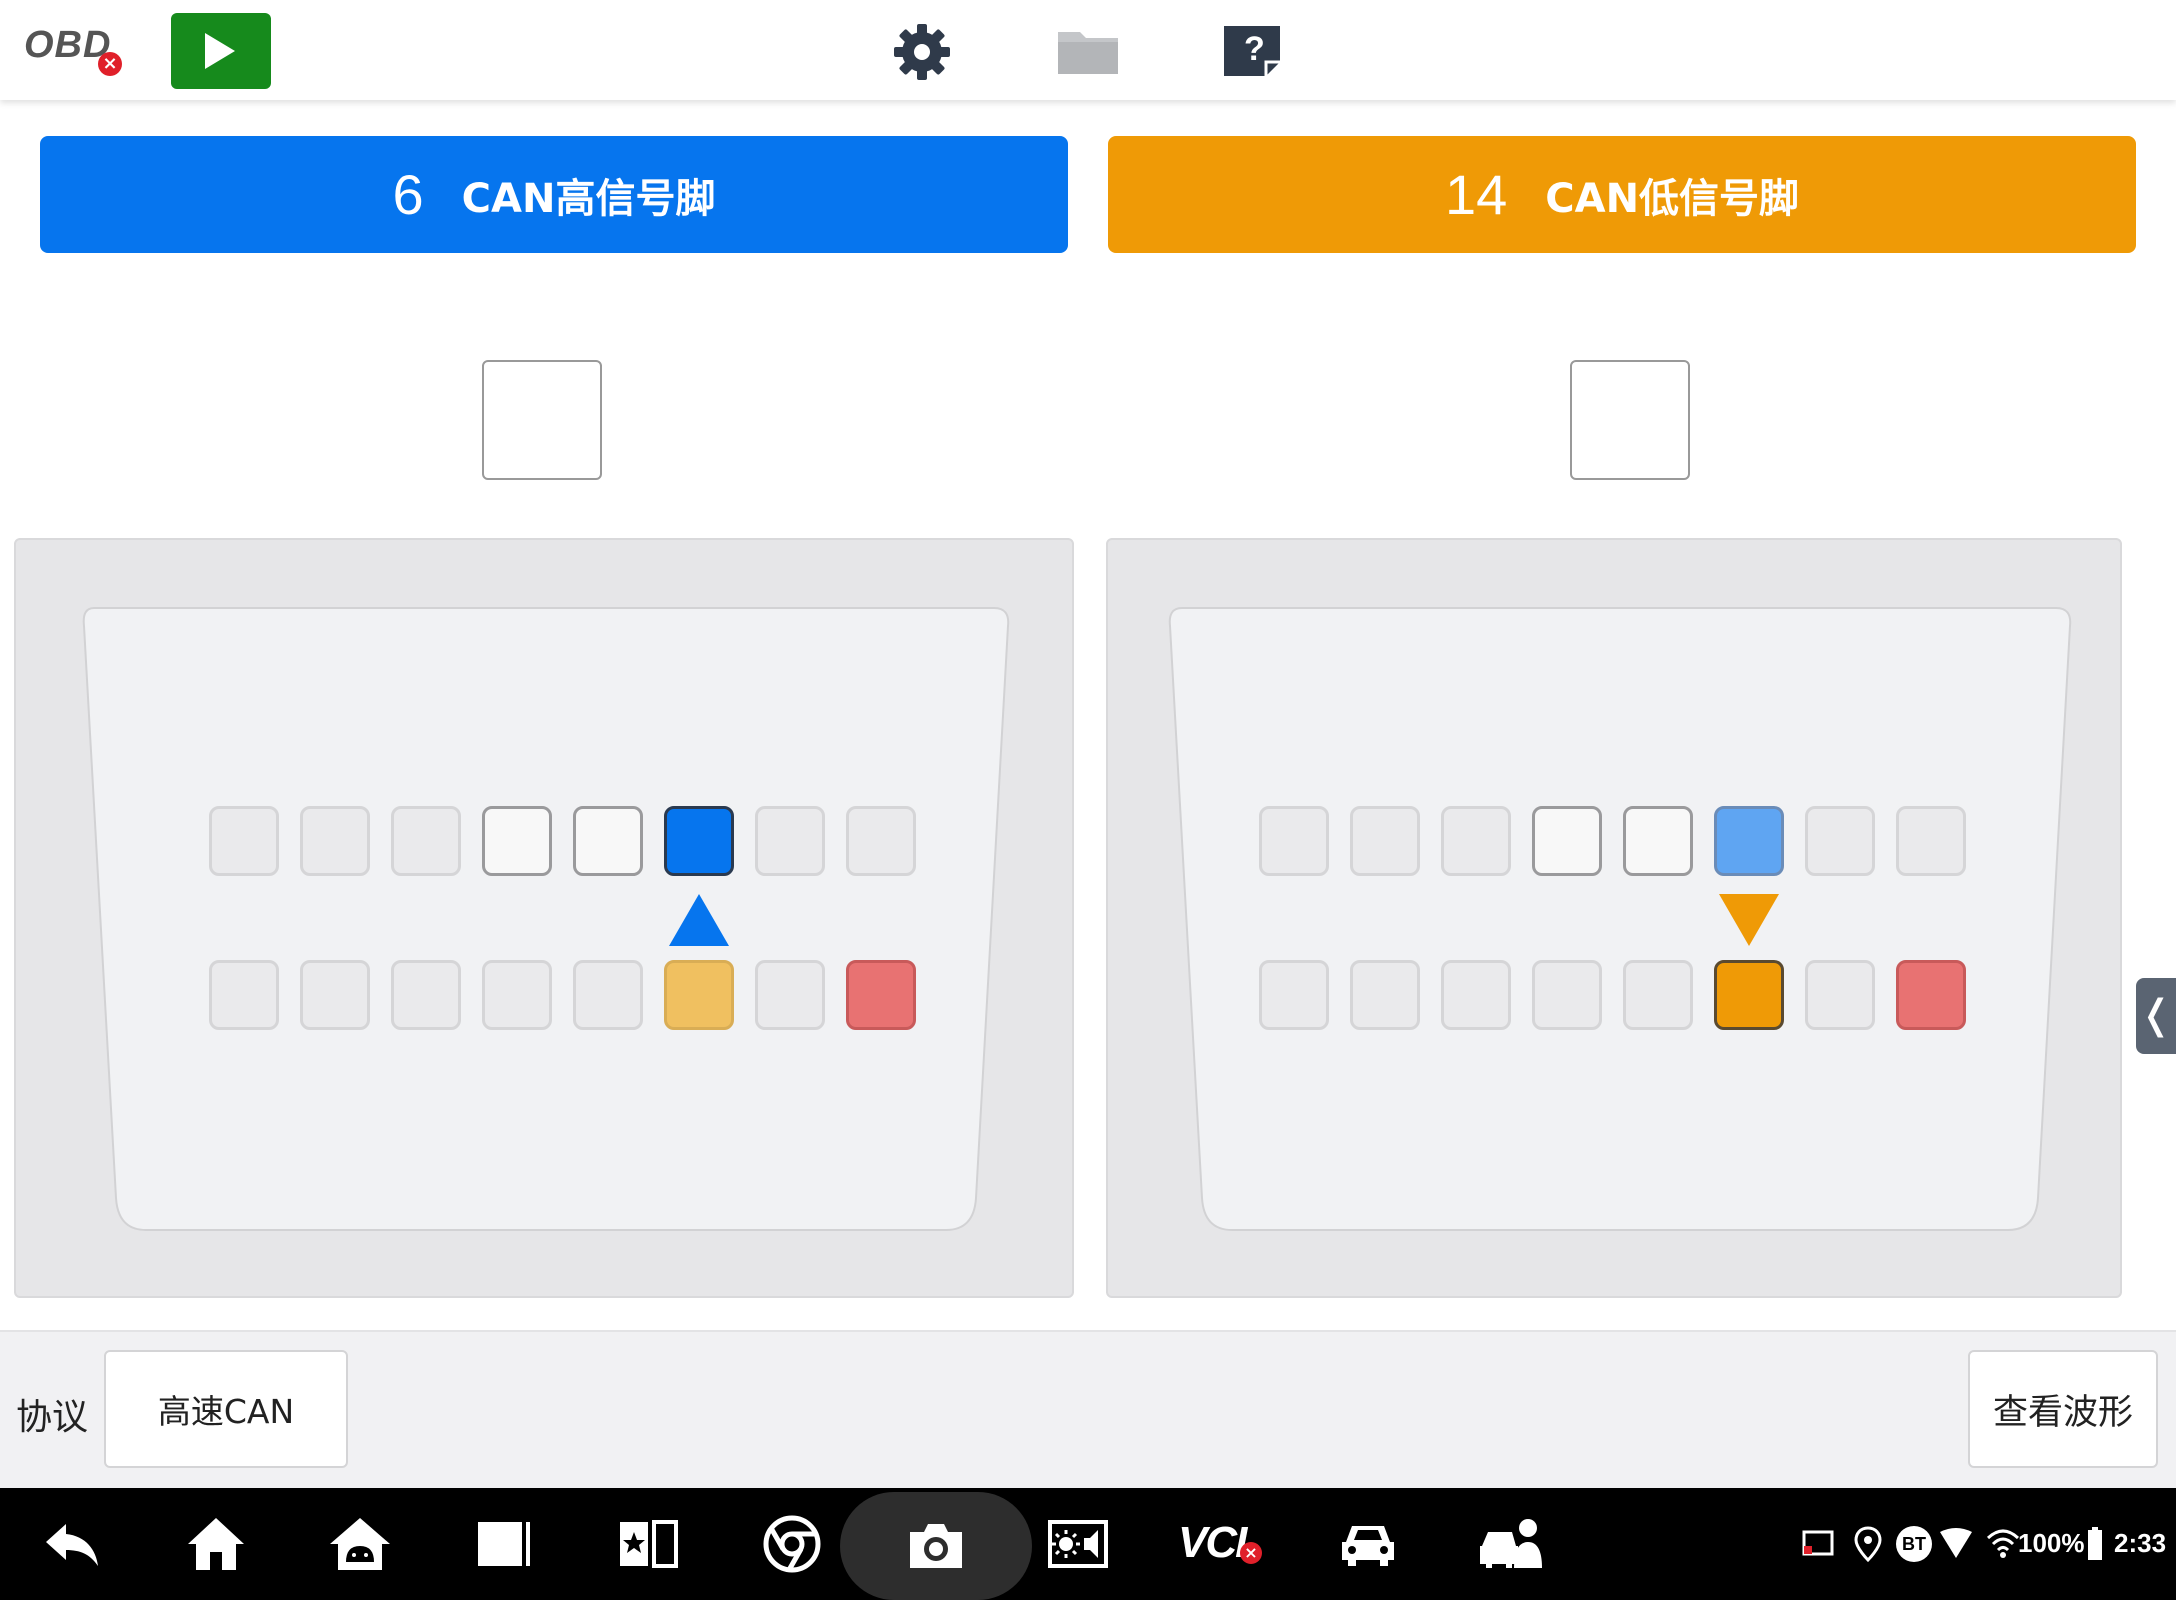 The image size is (2176, 1600). Describe the element at coordinates (2003, 1543) in the screenshot. I see `wifi-icon` at that location.